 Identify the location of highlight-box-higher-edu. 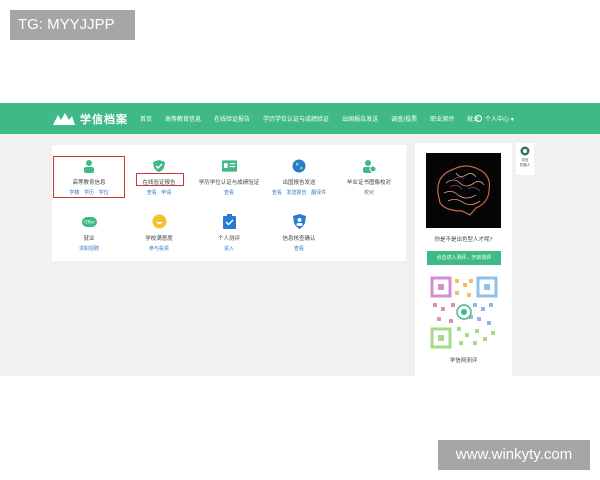
(89, 177).